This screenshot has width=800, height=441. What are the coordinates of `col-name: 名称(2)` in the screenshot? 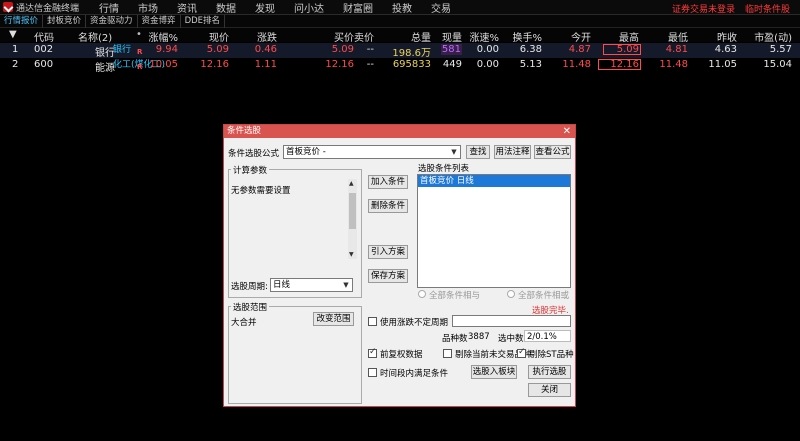 It's located at (95, 36).